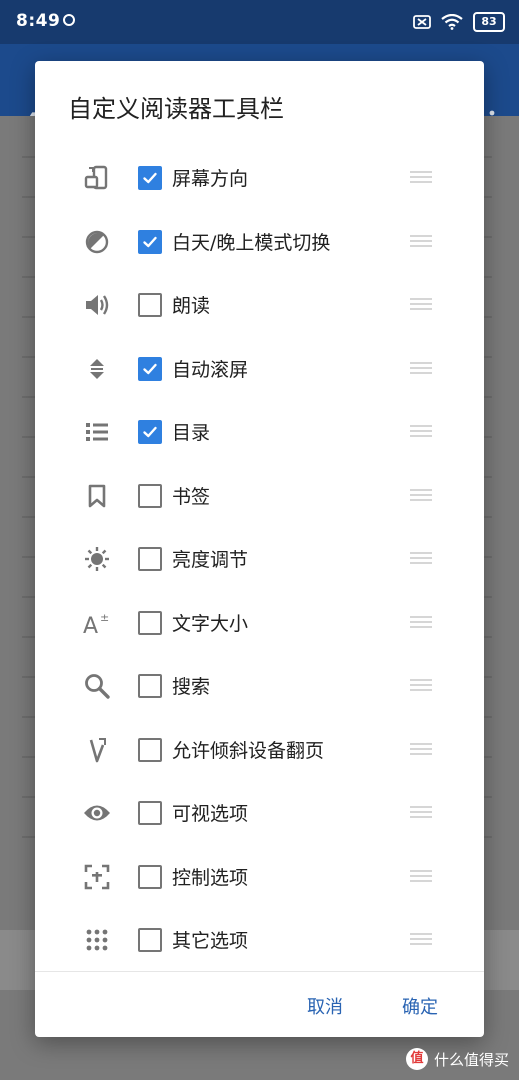  What do you see at coordinates (97, 686) in the screenshot?
I see `search-icon` at bounding box center [97, 686].